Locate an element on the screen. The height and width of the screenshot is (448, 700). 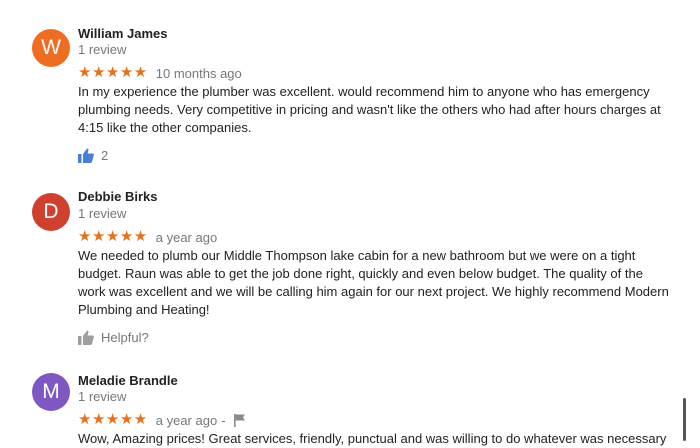
rating-row: ★★★★★ 10 months ago is located at coordinates (160, 73).